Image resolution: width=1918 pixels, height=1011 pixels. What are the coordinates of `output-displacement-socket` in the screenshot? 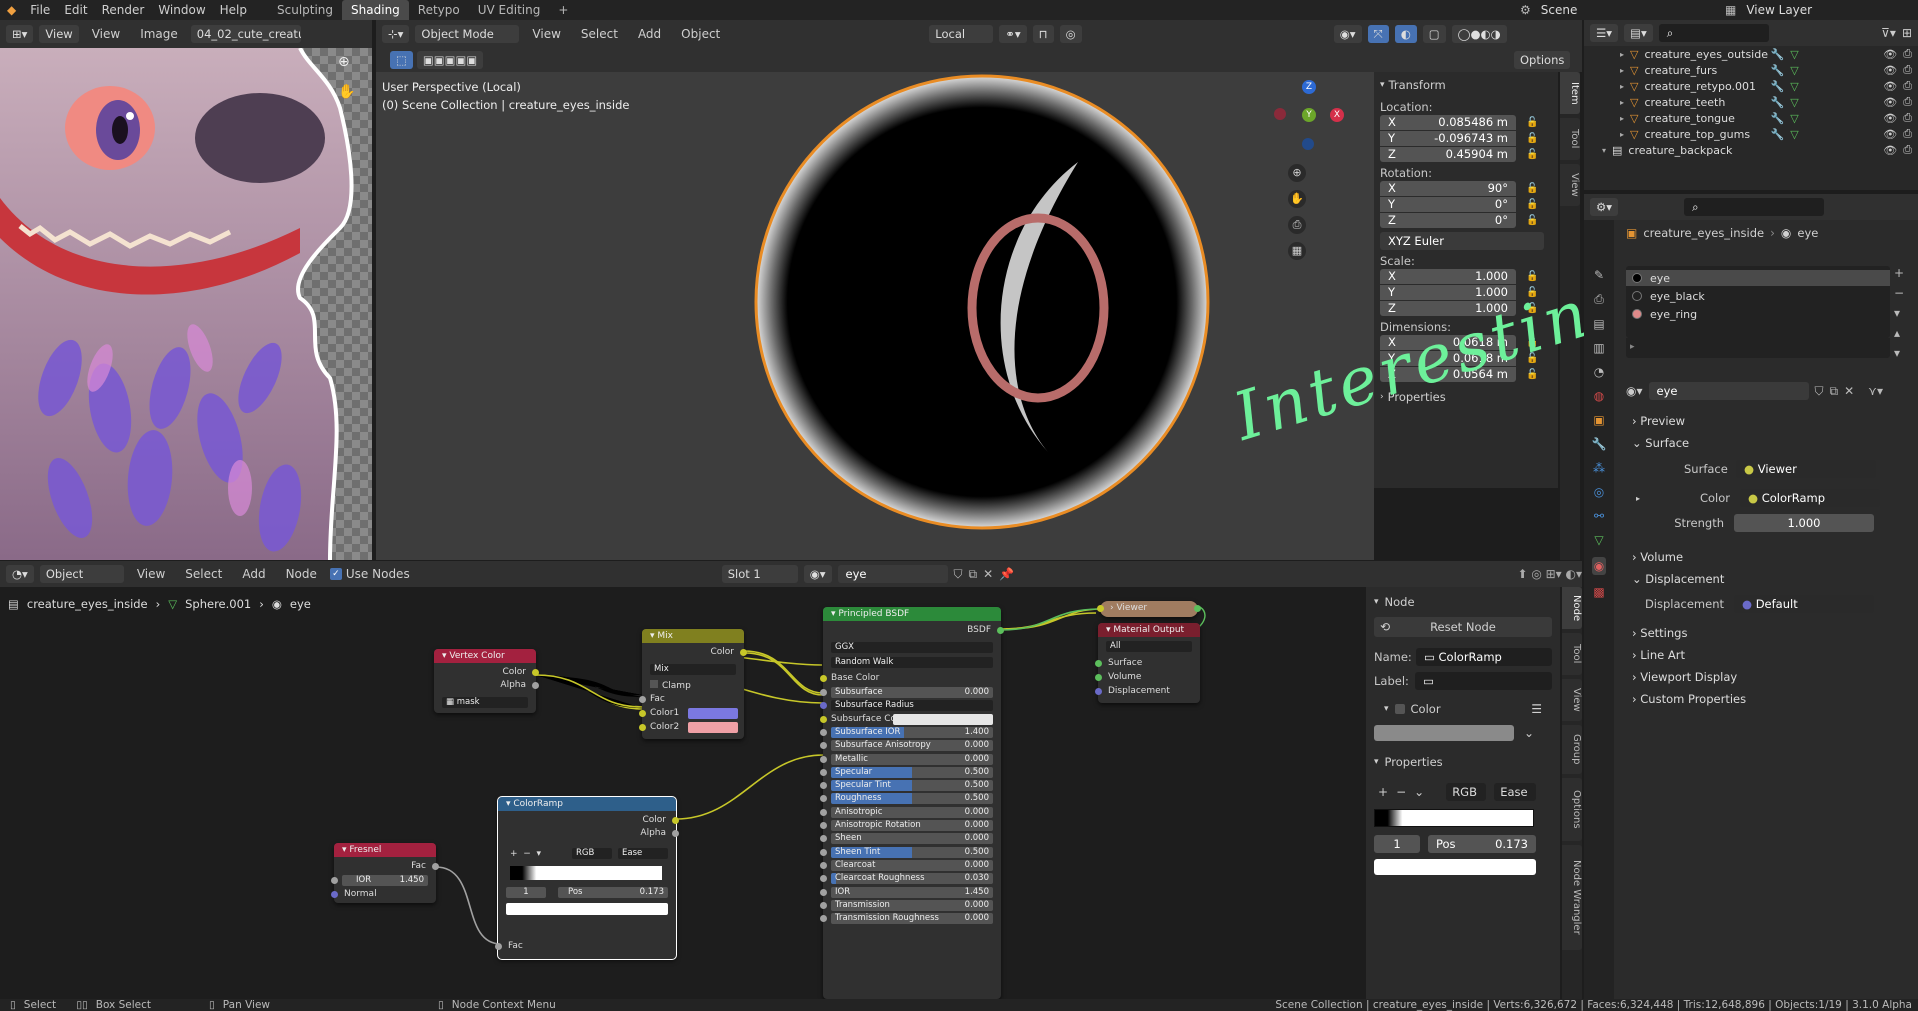 It's located at (1098, 691).